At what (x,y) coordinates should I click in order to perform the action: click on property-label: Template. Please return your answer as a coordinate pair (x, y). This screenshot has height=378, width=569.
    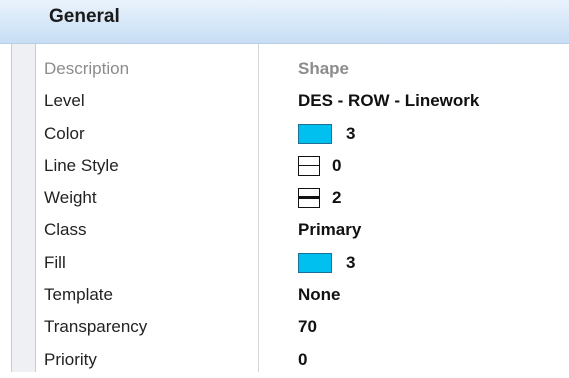
    Looking at the image, I should click on (78, 295).